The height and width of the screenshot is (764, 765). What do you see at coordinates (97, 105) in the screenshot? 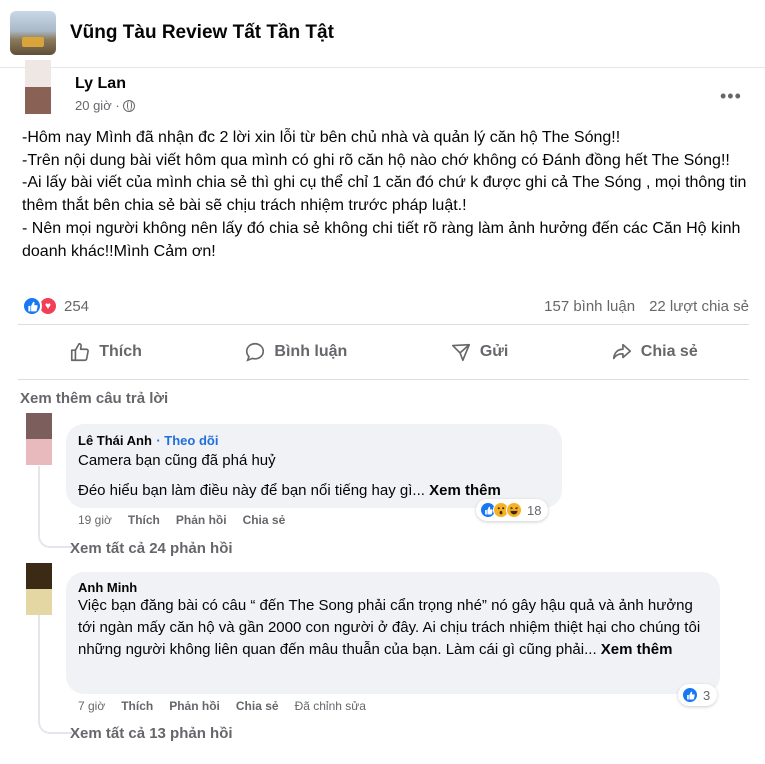
I see `post-time-label: 20 giờ ·` at bounding box center [97, 105].